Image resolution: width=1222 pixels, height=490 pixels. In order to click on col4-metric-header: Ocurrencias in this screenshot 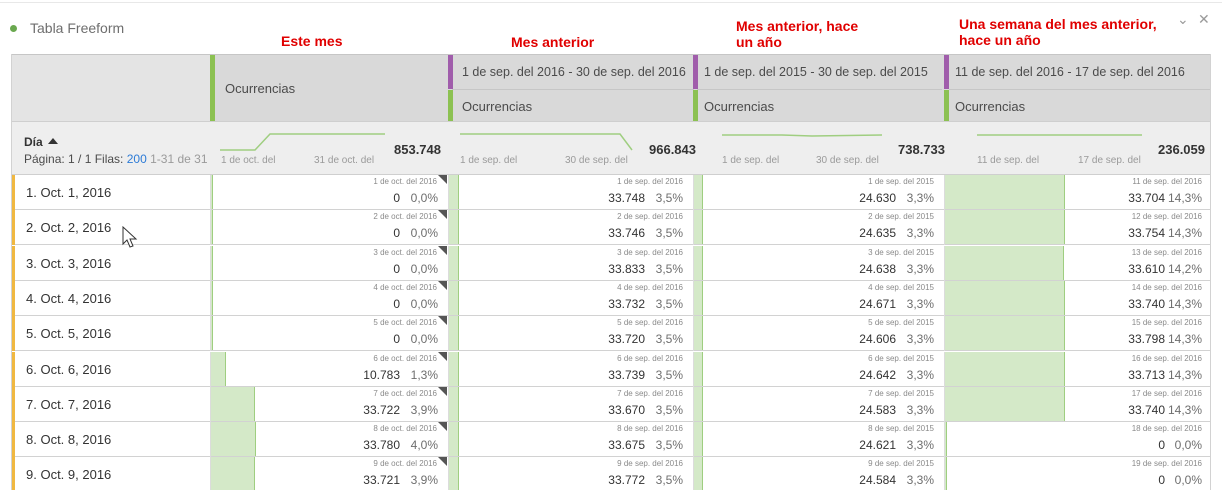, I will do `click(1077, 106)`.